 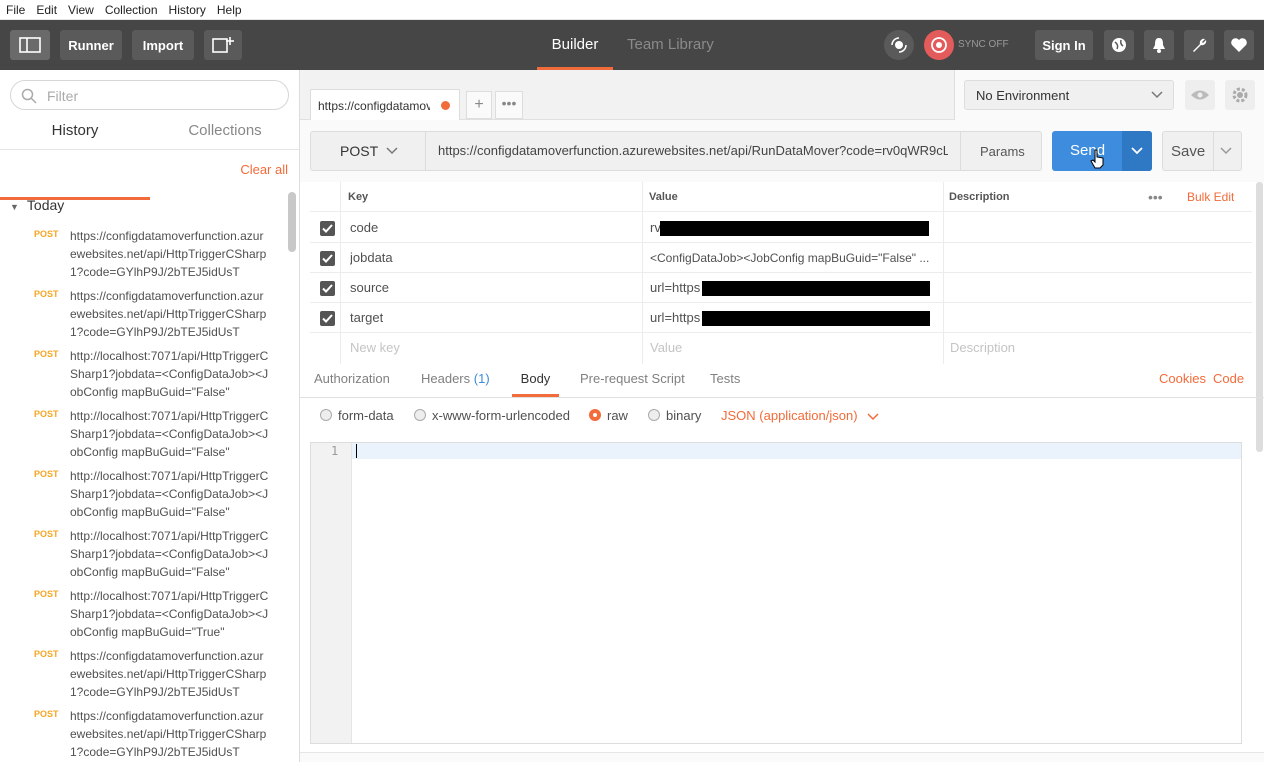 What do you see at coordinates (223, 45) in the screenshot?
I see `new-window-button` at bounding box center [223, 45].